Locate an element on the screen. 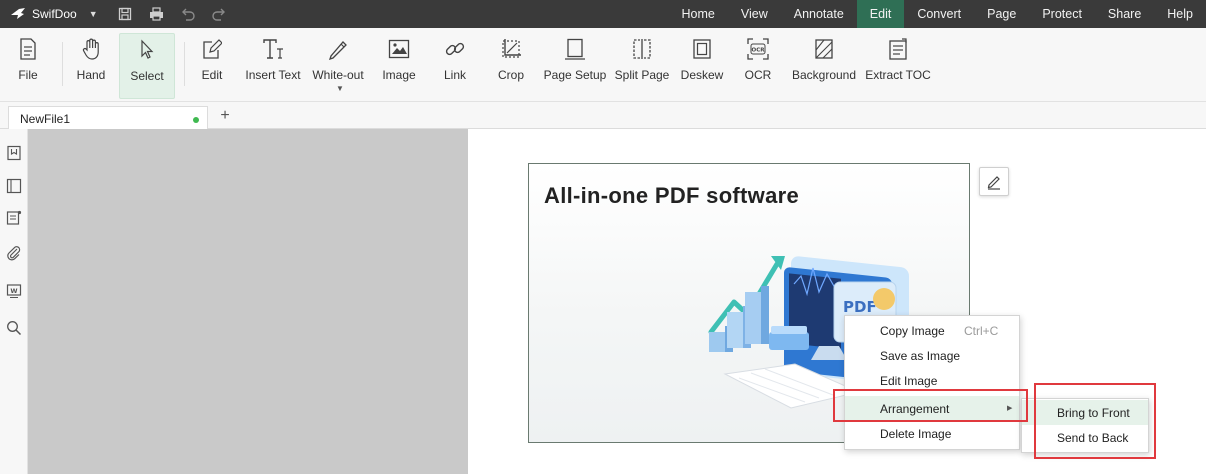  add-tab-button: + is located at coordinates (225, 116).